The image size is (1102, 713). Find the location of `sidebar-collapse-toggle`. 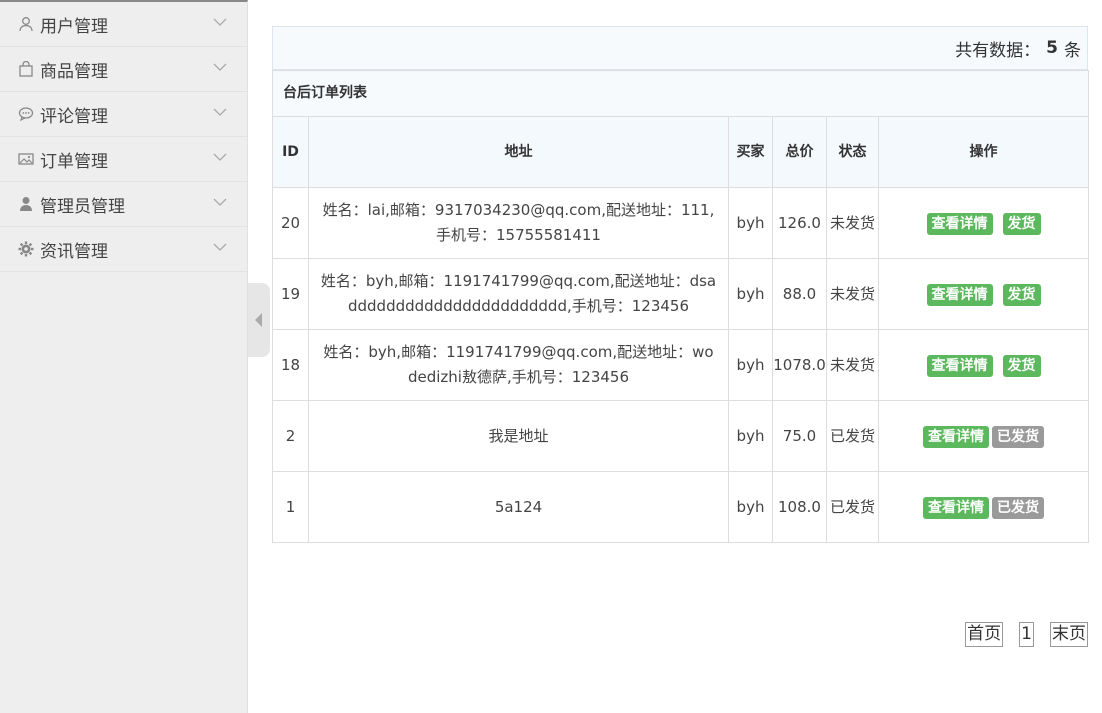

sidebar-collapse-toggle is located at coordinates (259, 320).